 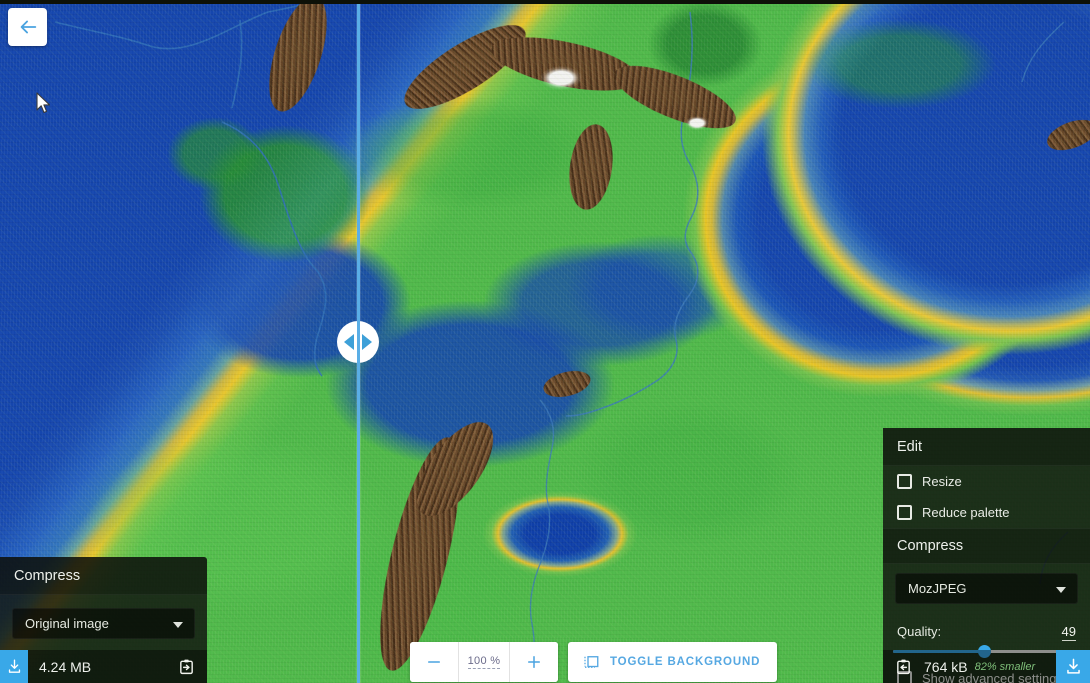 What do you see at coordinates (986, 546) in the screenshot?
I see `compress-section-title: Compress` at bounding box center [986, 546].